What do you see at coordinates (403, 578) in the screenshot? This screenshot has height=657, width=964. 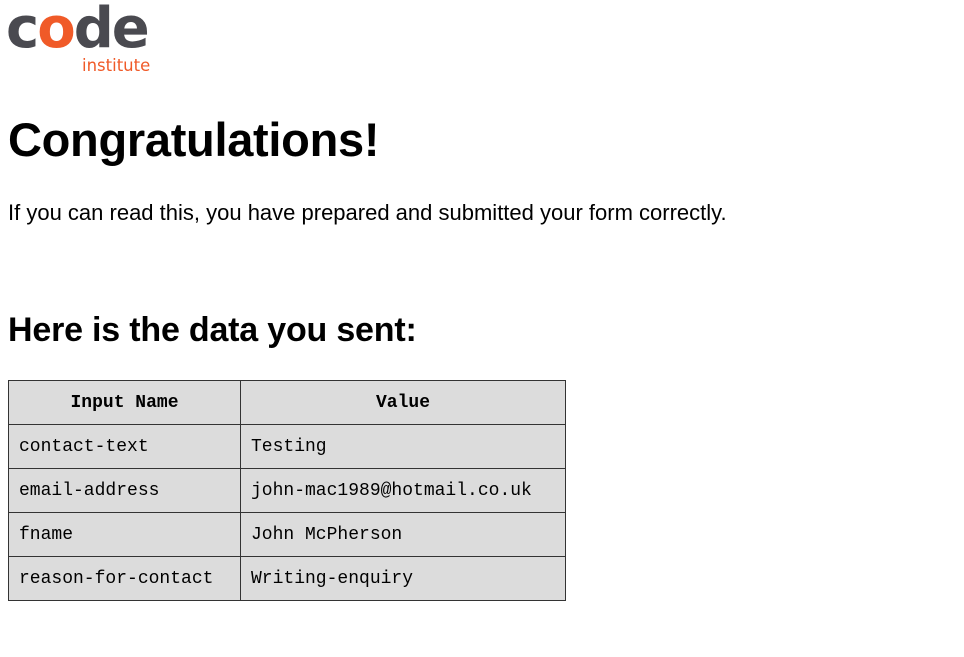 I see `cell-value: Writing-enquiry` at bounding box center [403, 578].